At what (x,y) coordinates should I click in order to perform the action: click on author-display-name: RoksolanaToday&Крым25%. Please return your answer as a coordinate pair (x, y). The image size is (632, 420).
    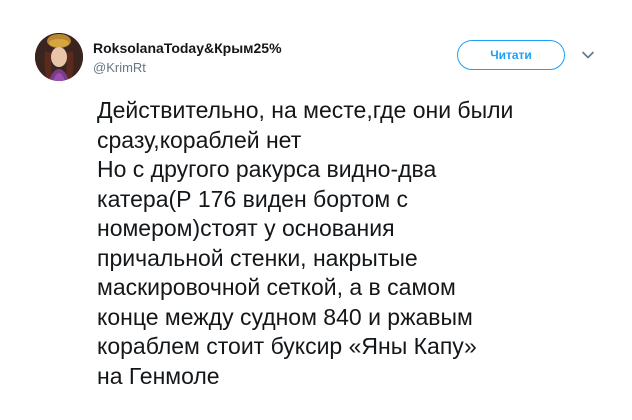
    Looking at the image, I should click on (187, 48).